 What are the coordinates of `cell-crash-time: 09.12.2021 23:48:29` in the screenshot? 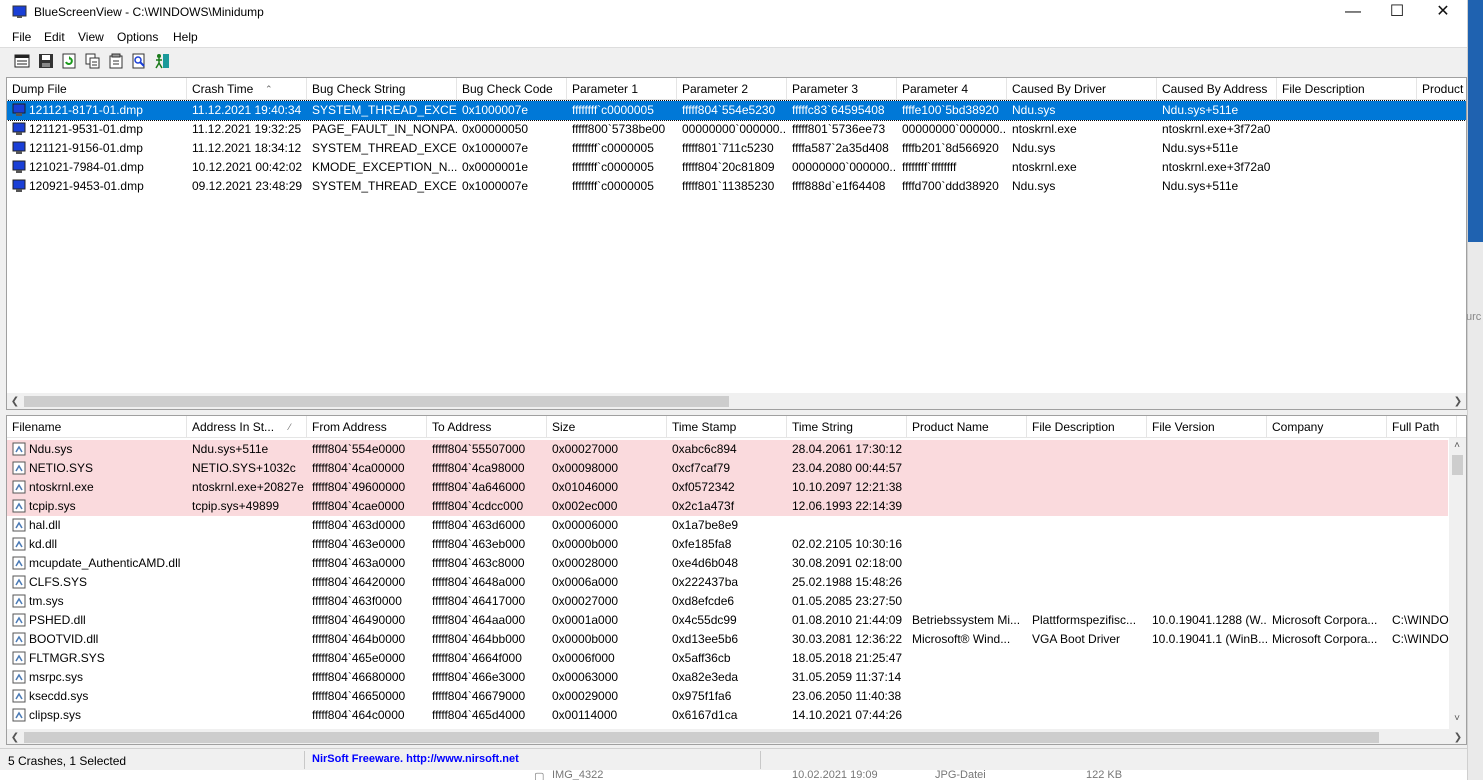 It's located at (247, 186).